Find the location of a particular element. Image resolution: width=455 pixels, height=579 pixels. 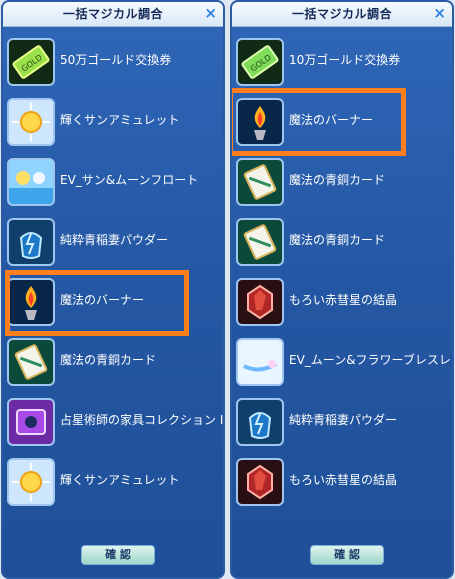

sun-moon-float-icon is located at coordinates (31, 182).